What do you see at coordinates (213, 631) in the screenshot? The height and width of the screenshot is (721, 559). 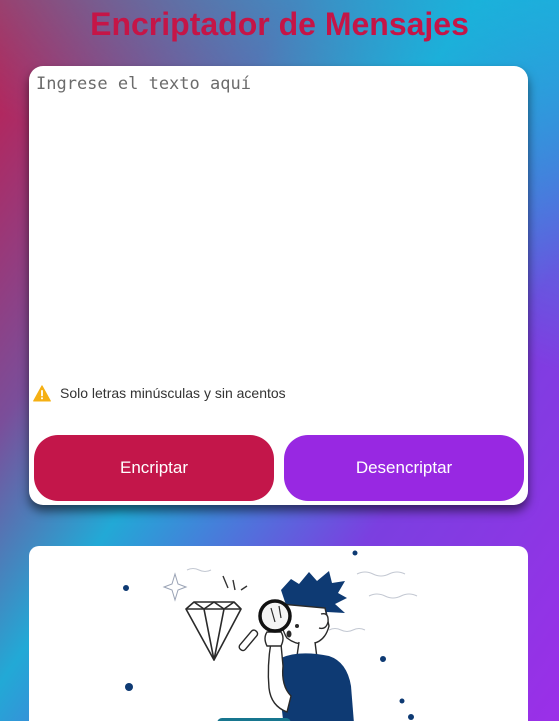 I see `diamond-icon` at bounding box center [213, 631].